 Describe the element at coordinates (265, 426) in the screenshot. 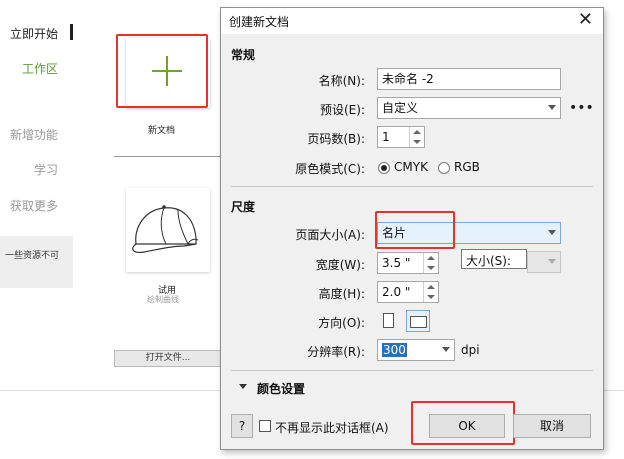

I see `dont-show-checkbox` at that location.